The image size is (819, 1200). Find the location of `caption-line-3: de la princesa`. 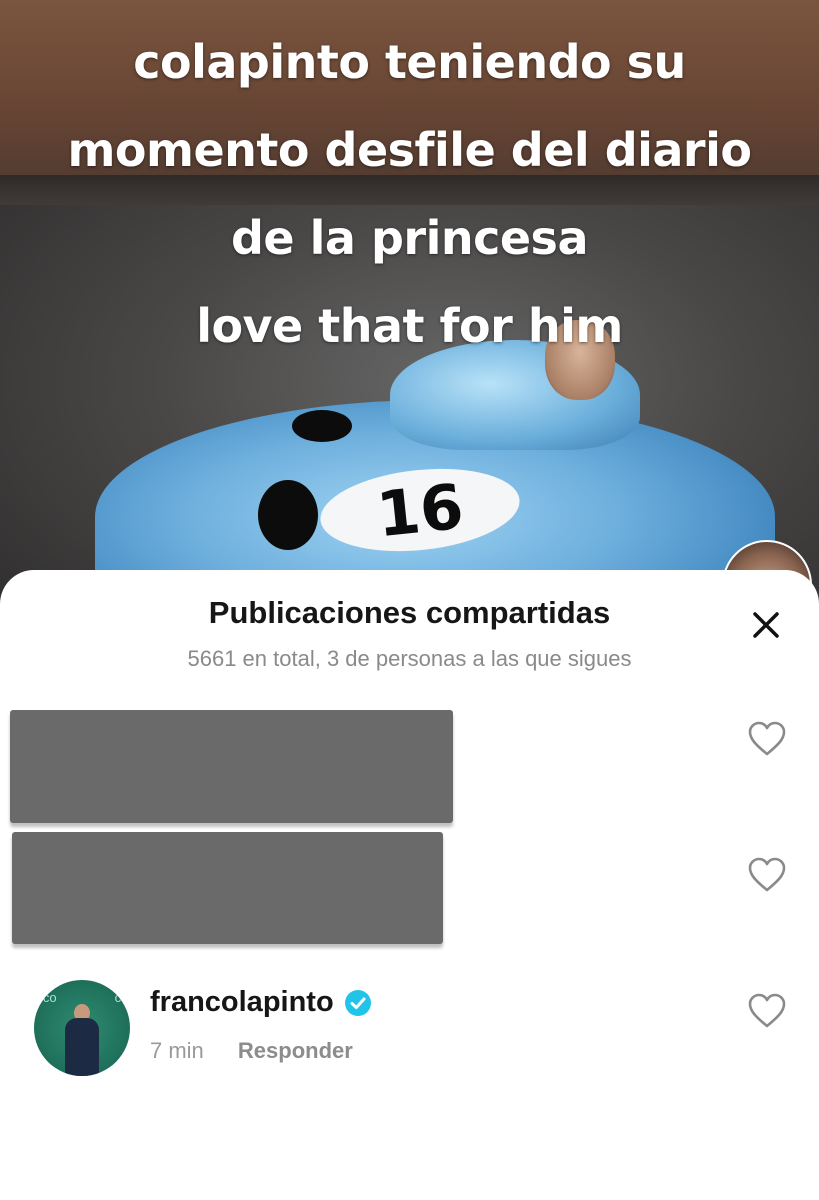

caption-line-3: de la princesa is located at coordinates (409, 238).